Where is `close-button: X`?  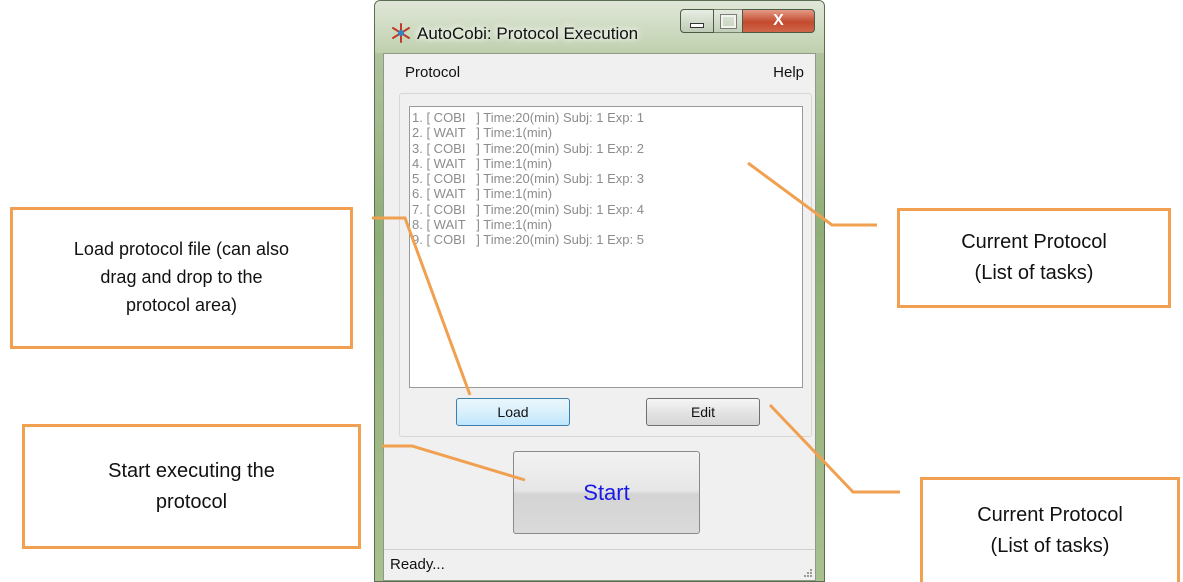
close-button: X is located at coordinates (778, 21).